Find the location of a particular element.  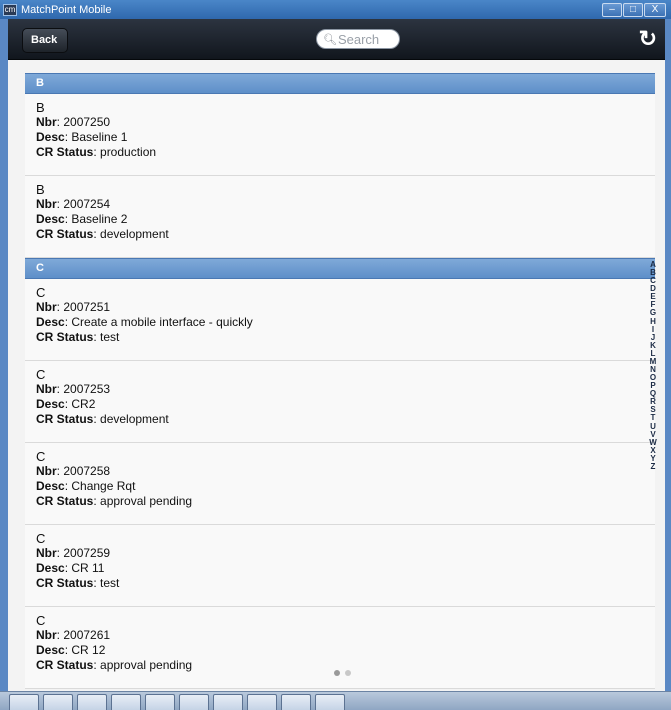

index-letter: Z is located at coordinates (653, 466).